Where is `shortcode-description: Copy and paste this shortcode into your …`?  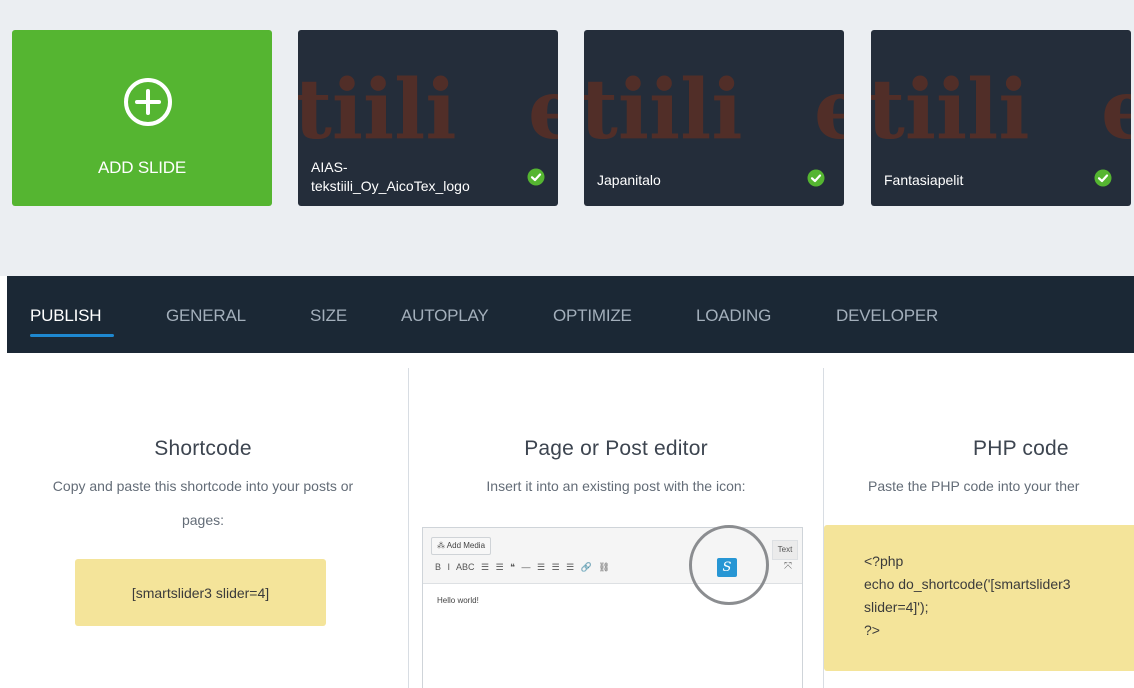 shortcode-description: Copy and paste this shortcode into your … is located at coordinates (203, 503).